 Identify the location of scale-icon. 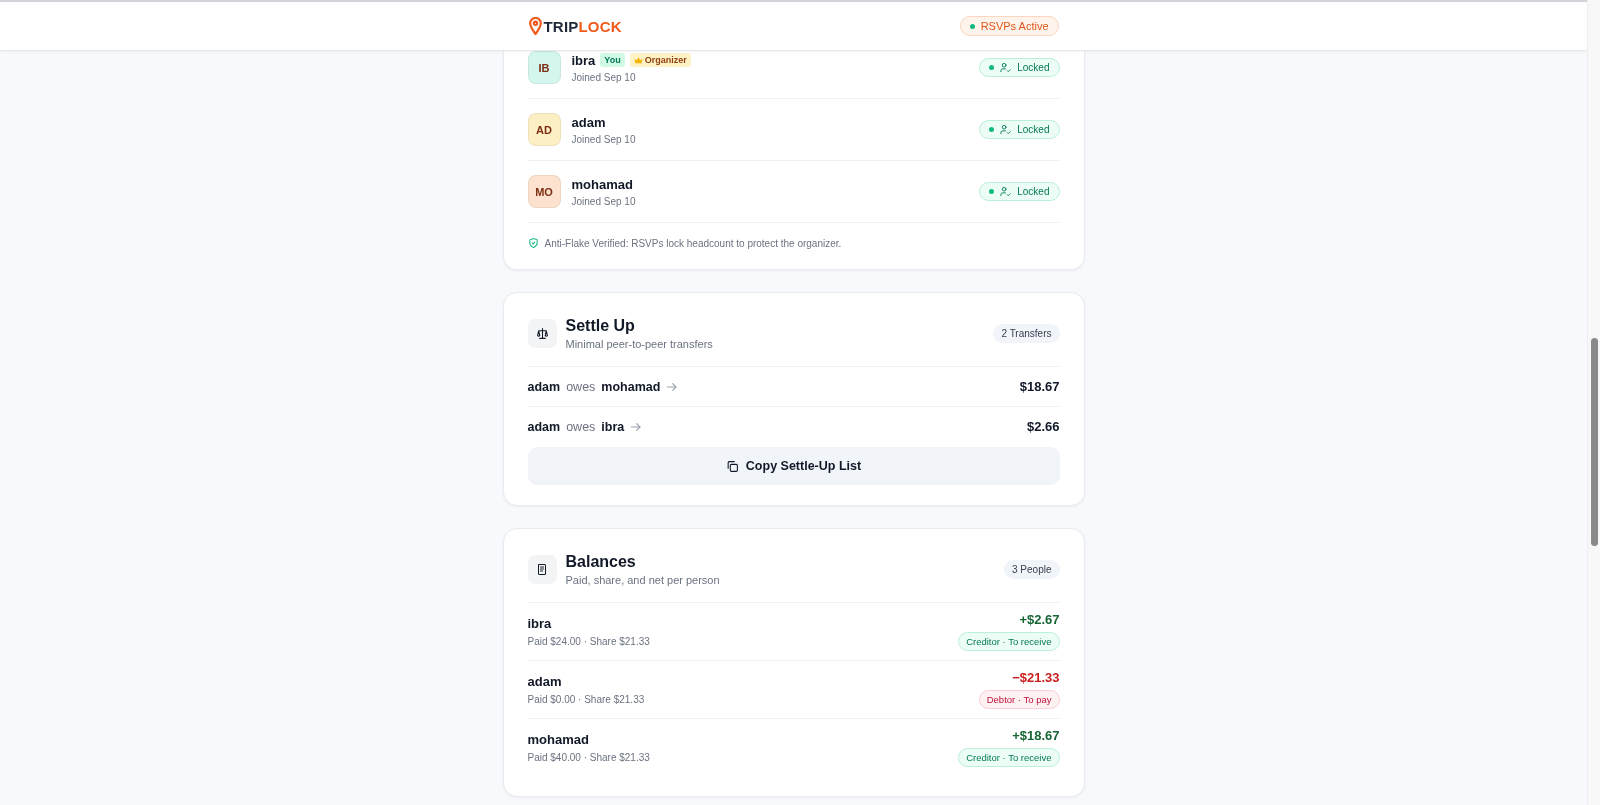
(542, 333).